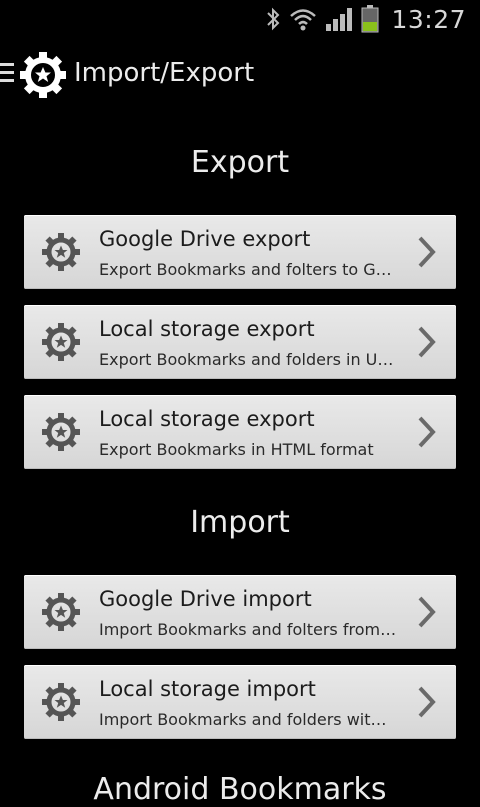 Image resolution: width=480 pixels, height=807 pixels. What do you see at coordinates (240, 522) in the screenshot?
I see `section-header-import: Import` at bounding box center [240, 522].